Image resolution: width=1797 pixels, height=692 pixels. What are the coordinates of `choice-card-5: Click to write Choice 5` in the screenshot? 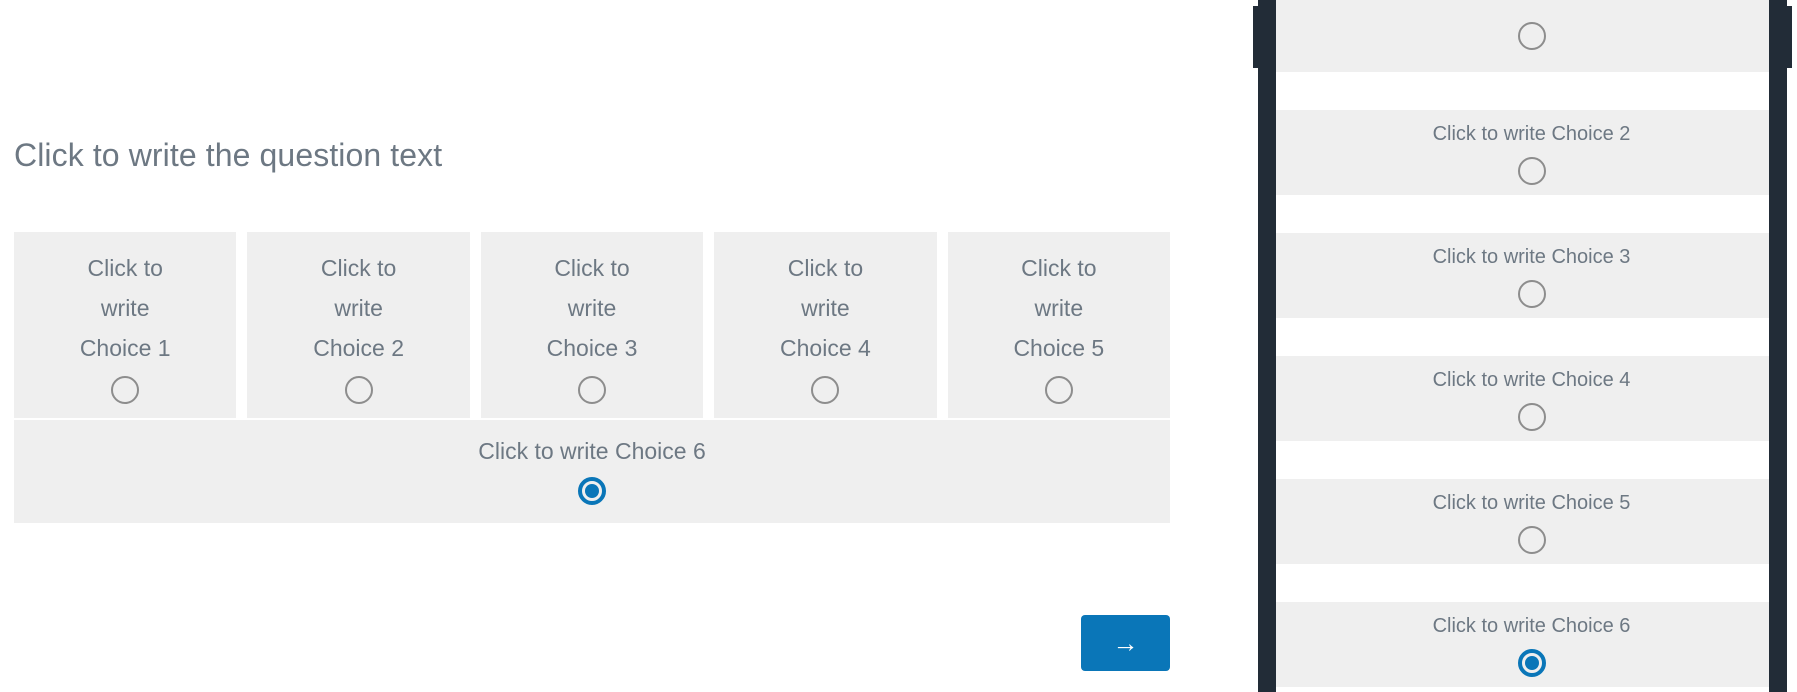 It's located at (1059, 325).